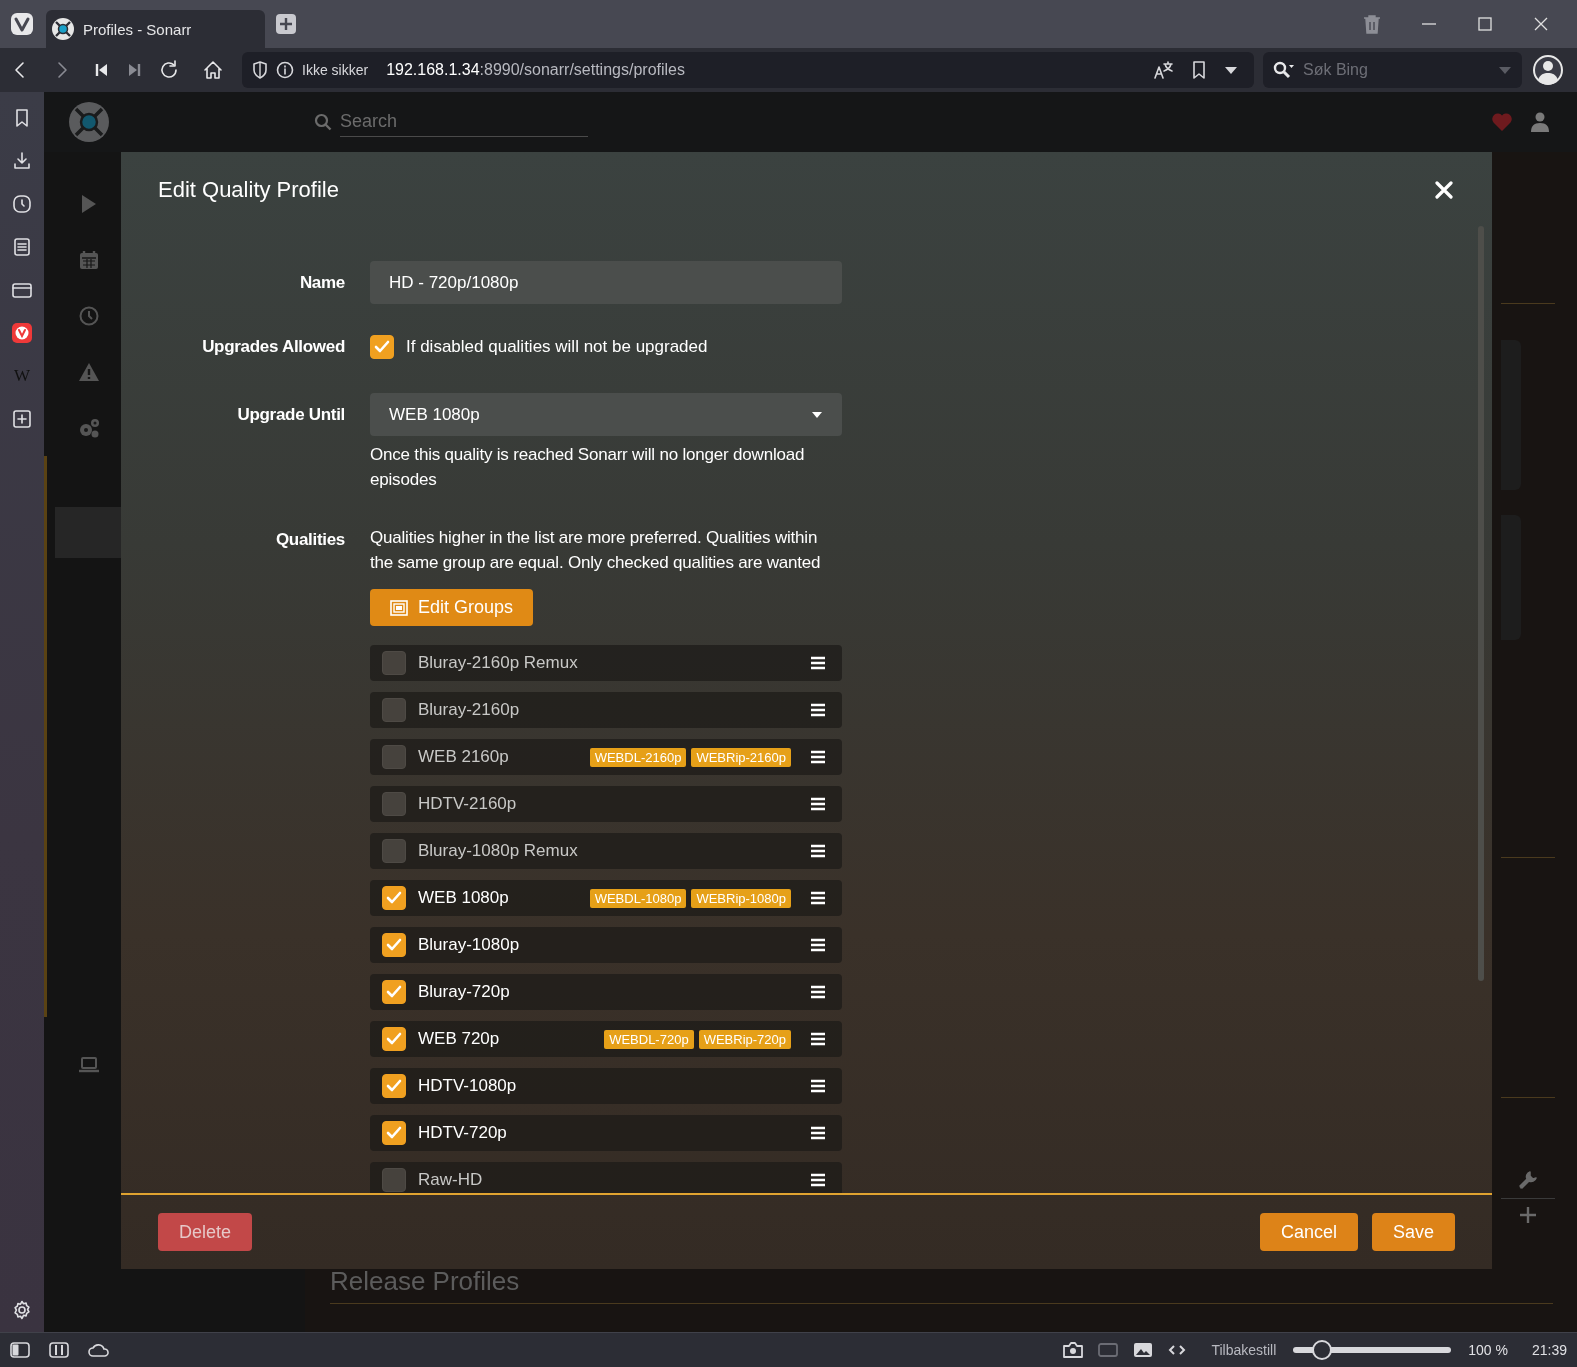 This screenshot has width=1577, height=1367. What do you see at coordinates (469, 710) in the screenshot?
I see `quality-name: Bluray-2160p` at bounding box center [469, 710].